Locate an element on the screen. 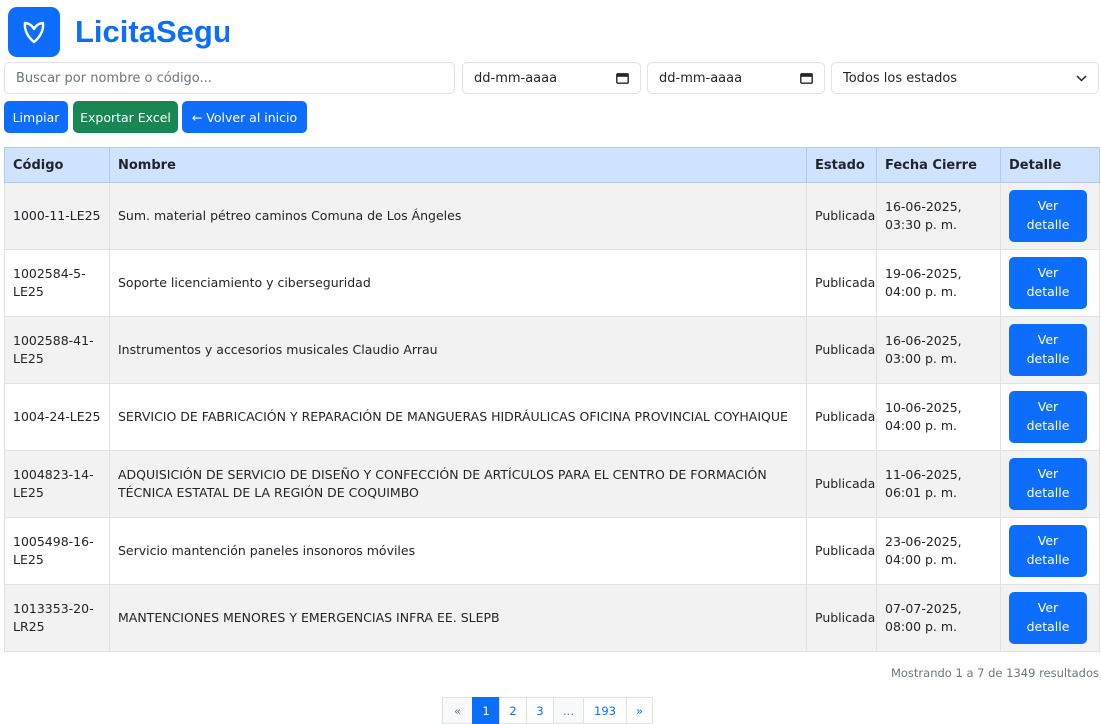  heart-outline-icon is located at coordinates (34, 32).